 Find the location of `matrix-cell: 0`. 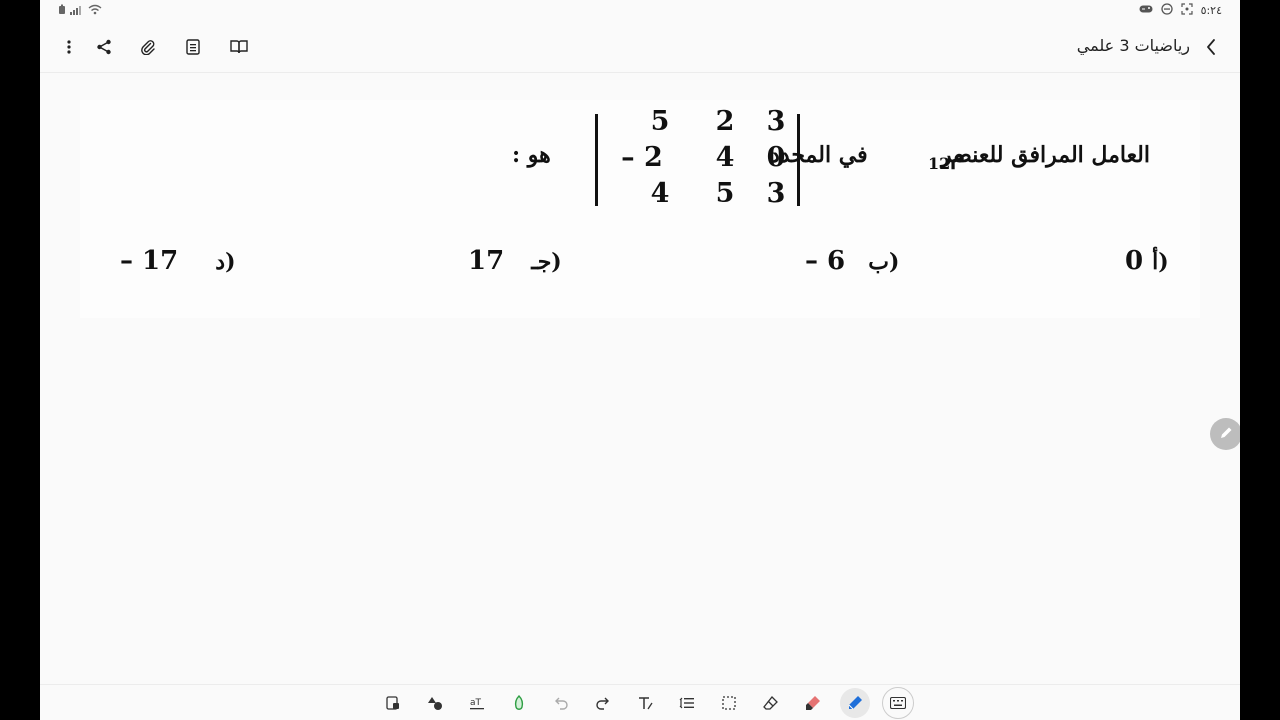

matrix-cell: 0 is located at coordinates (776, 157).